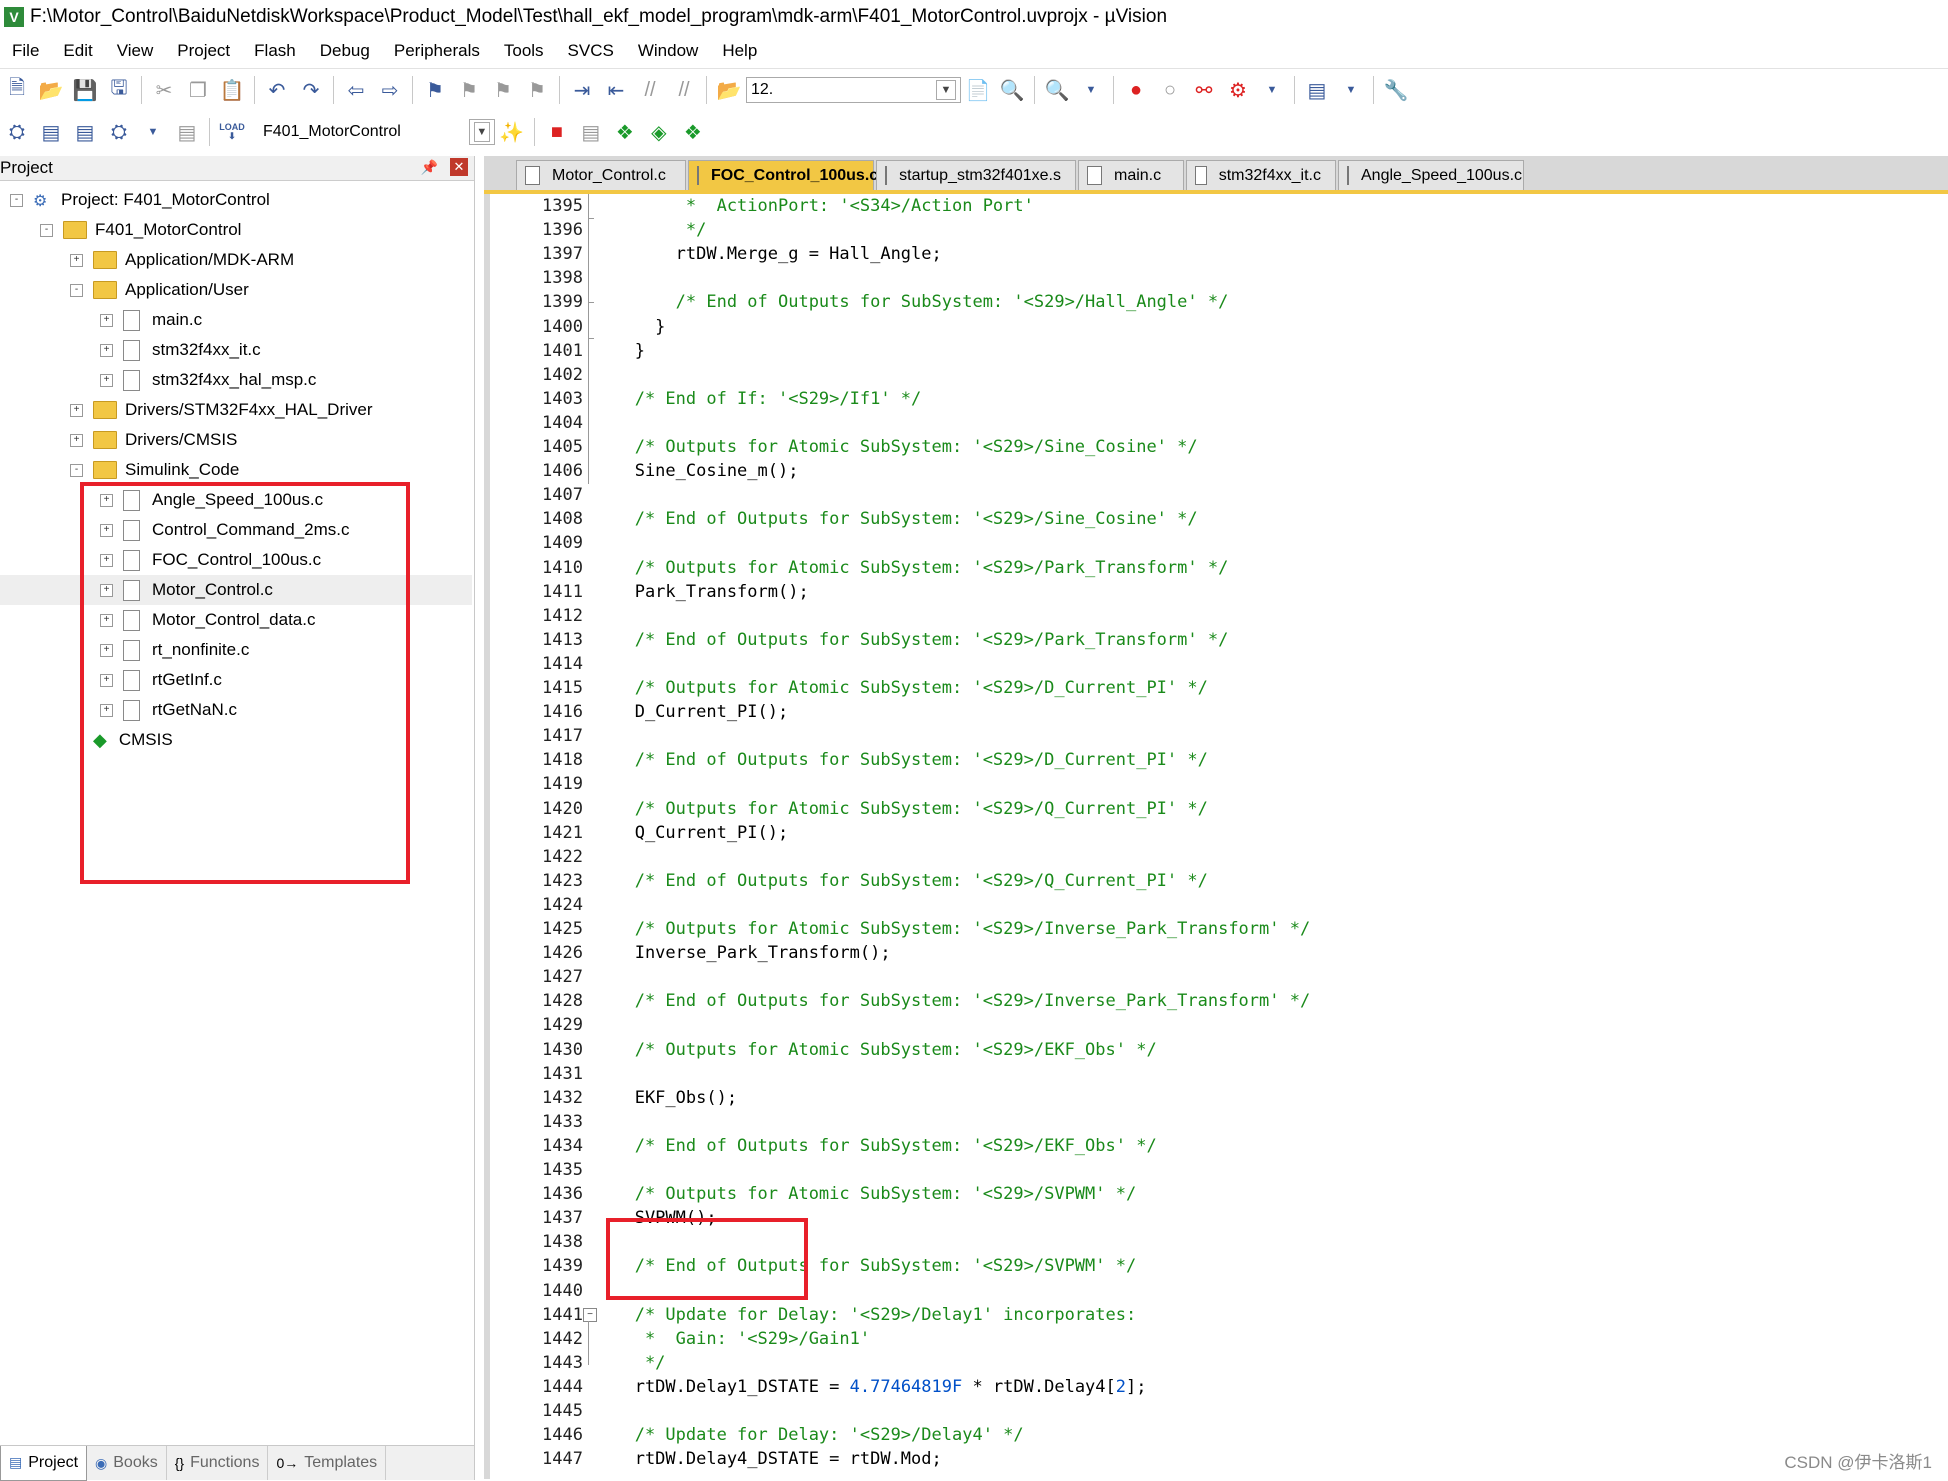 The height and width of the screenshot is (1481, 1948). Describe the element at coordinates (729, 90) in the screenshot. I see `find-in-files-icon: 📂` at that location.